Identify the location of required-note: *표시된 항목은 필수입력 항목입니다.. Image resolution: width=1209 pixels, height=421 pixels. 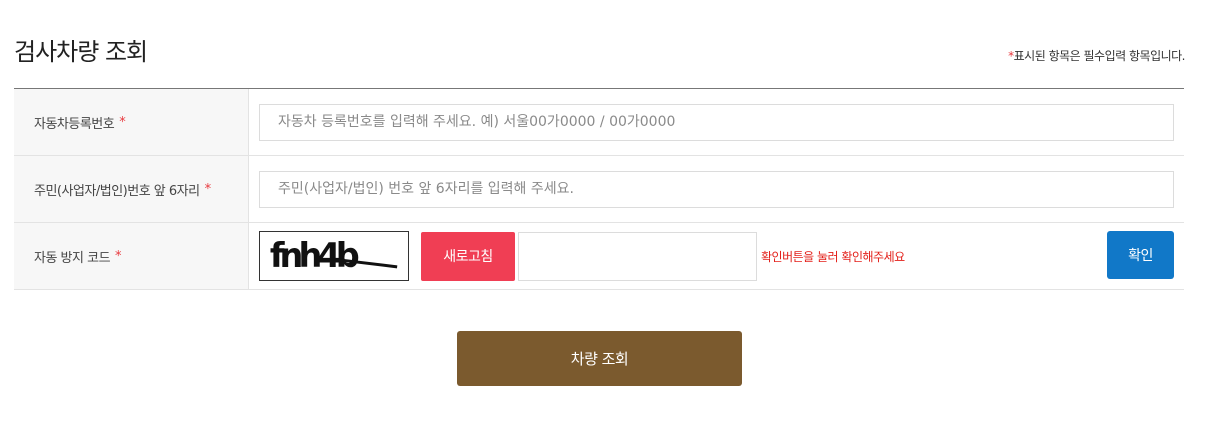
(1096, 55).